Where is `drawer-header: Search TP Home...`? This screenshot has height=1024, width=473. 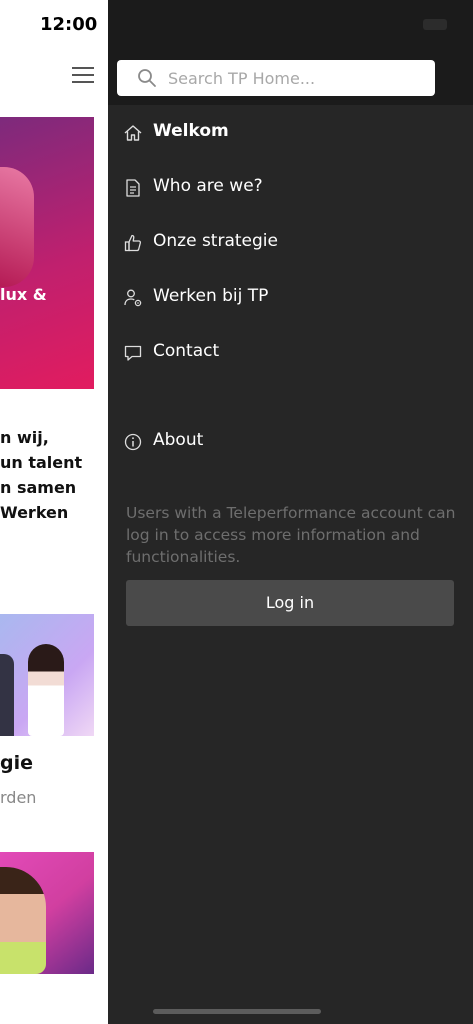
drawer-header: Search TP Home... is located at coordinates (290, 52).